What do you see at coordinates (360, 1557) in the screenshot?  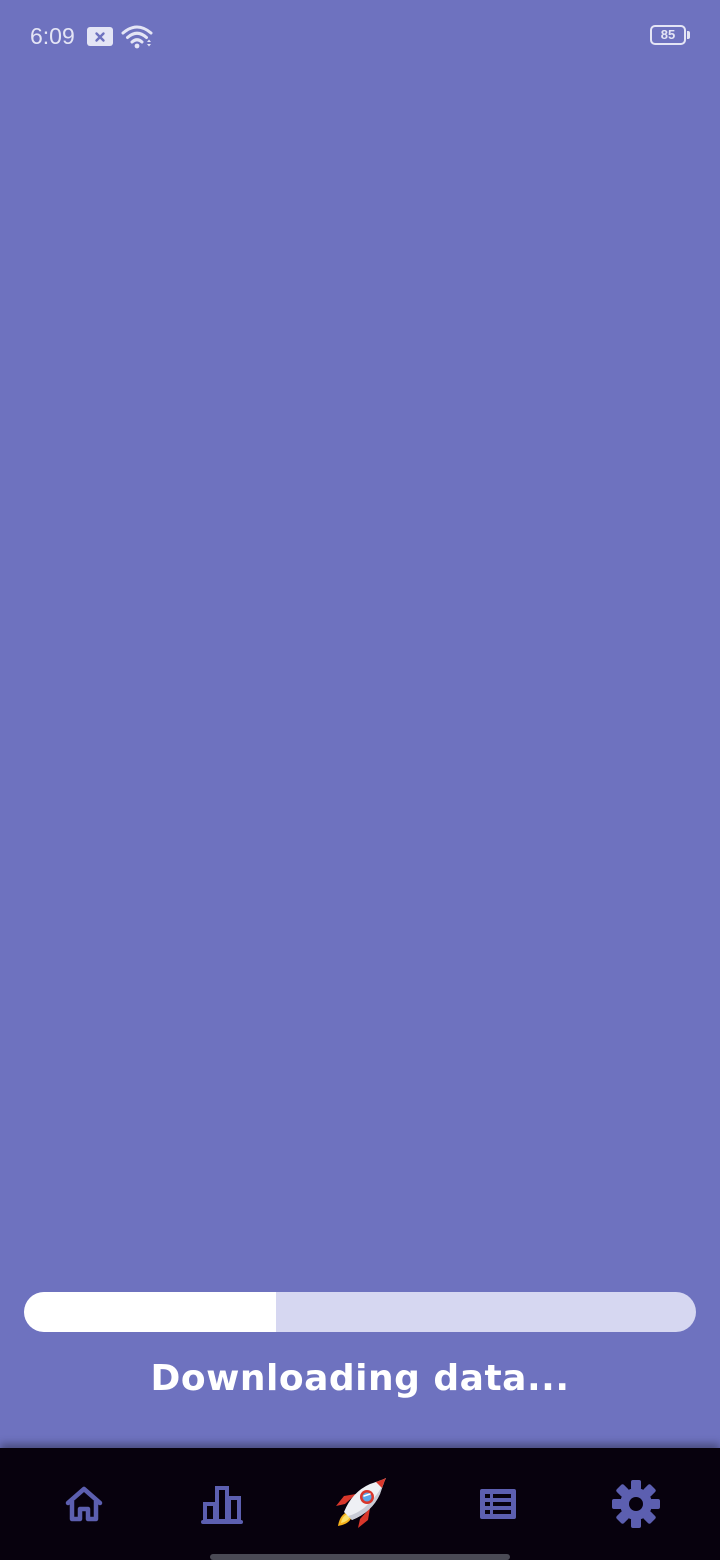 I see `home-indicator` at bounding box center [360, 1557].